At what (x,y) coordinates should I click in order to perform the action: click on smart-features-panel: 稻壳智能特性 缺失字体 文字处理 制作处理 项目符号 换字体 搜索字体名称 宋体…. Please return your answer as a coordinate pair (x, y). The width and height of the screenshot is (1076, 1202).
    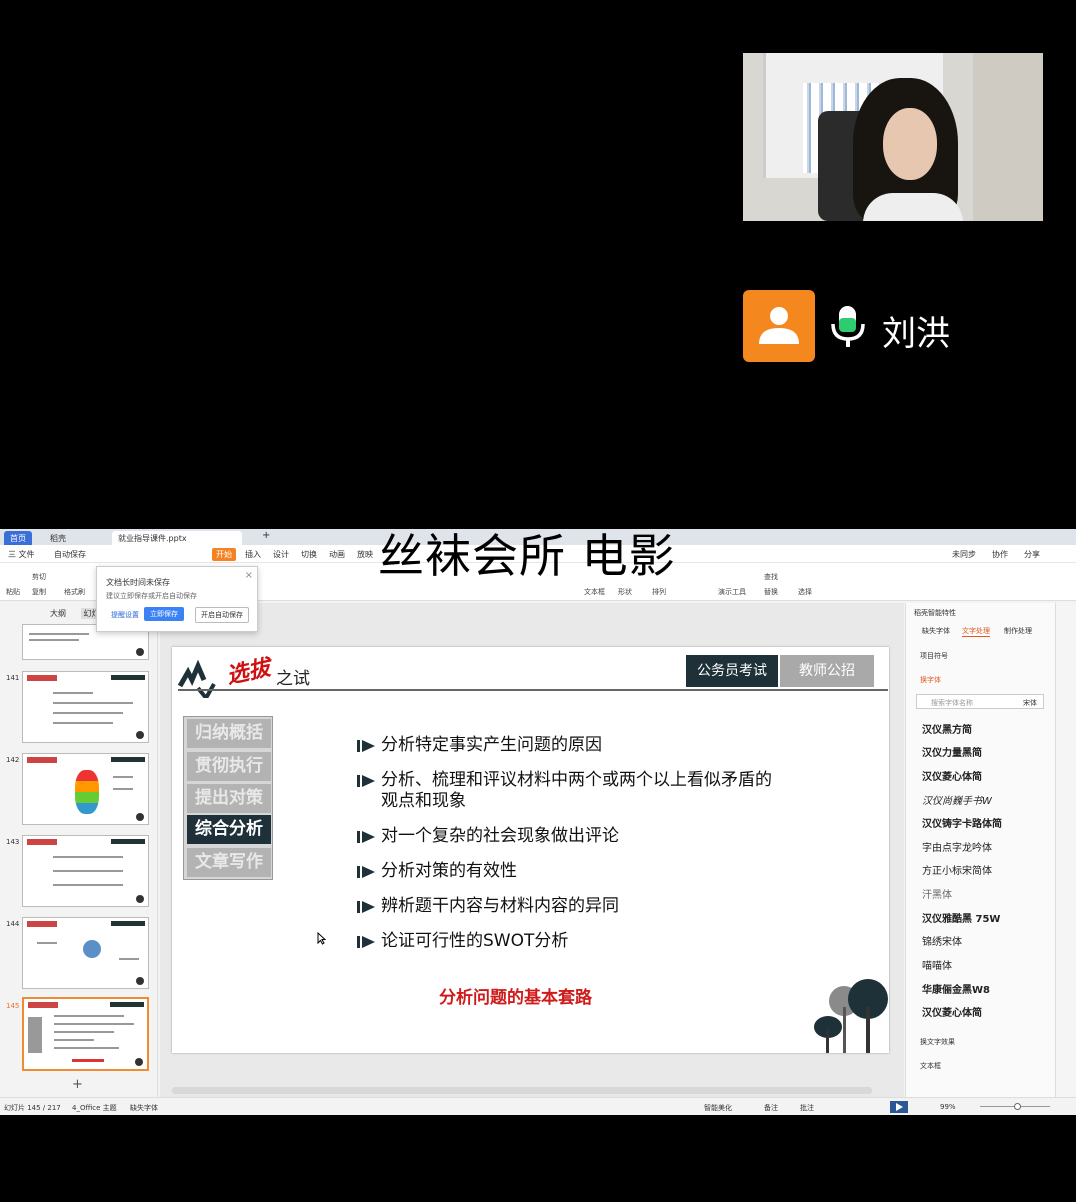
    Looking at the image, I should click on (980, 850).